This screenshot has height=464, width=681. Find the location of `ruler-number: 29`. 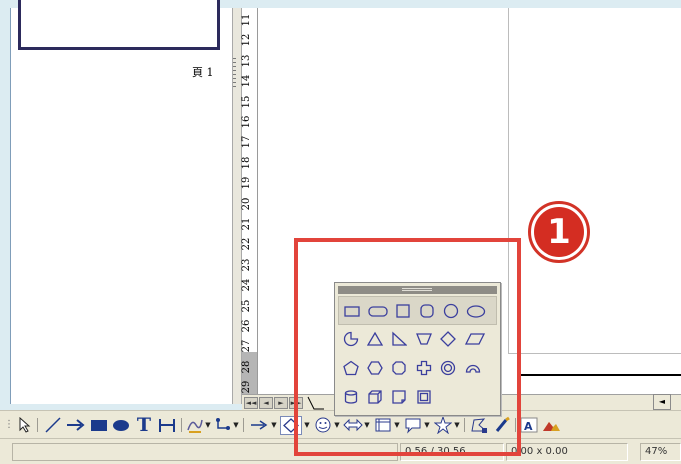

ruler-number: 29 is located at coordinates (246, 387).